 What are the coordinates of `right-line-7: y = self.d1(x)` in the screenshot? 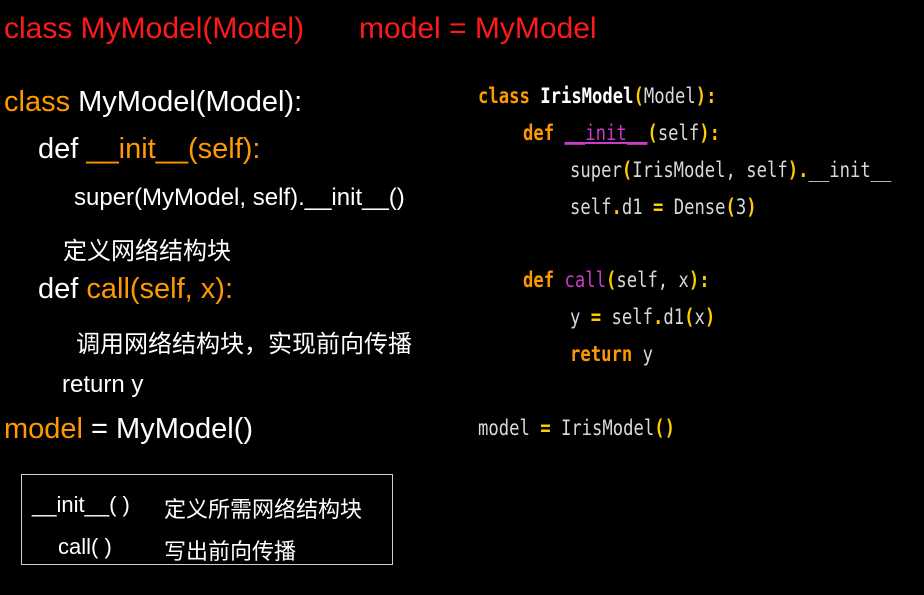 It's located at (642, 317).